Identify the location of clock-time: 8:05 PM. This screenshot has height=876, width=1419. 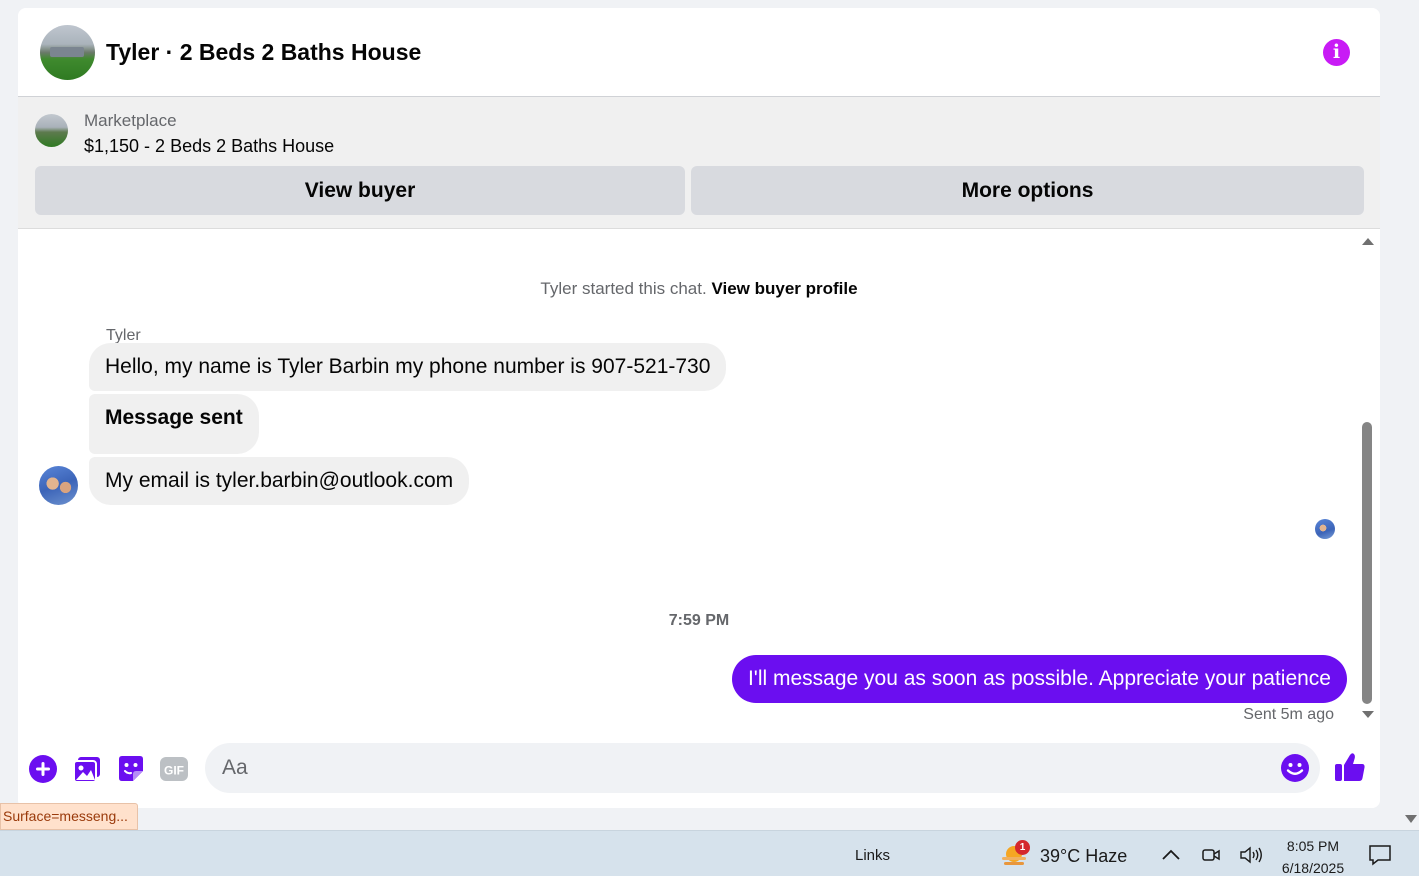
(1313, 846).